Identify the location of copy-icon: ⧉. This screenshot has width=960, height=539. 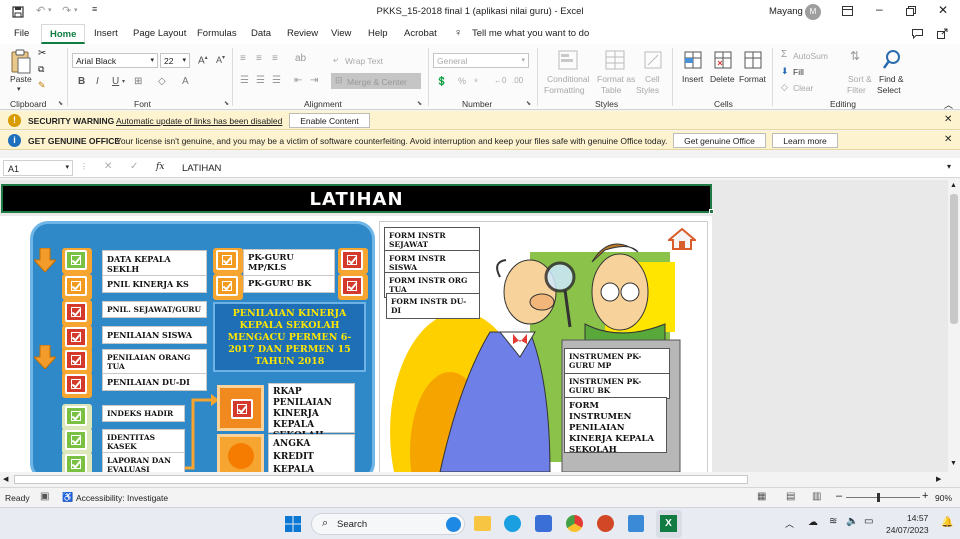
(41, 69).